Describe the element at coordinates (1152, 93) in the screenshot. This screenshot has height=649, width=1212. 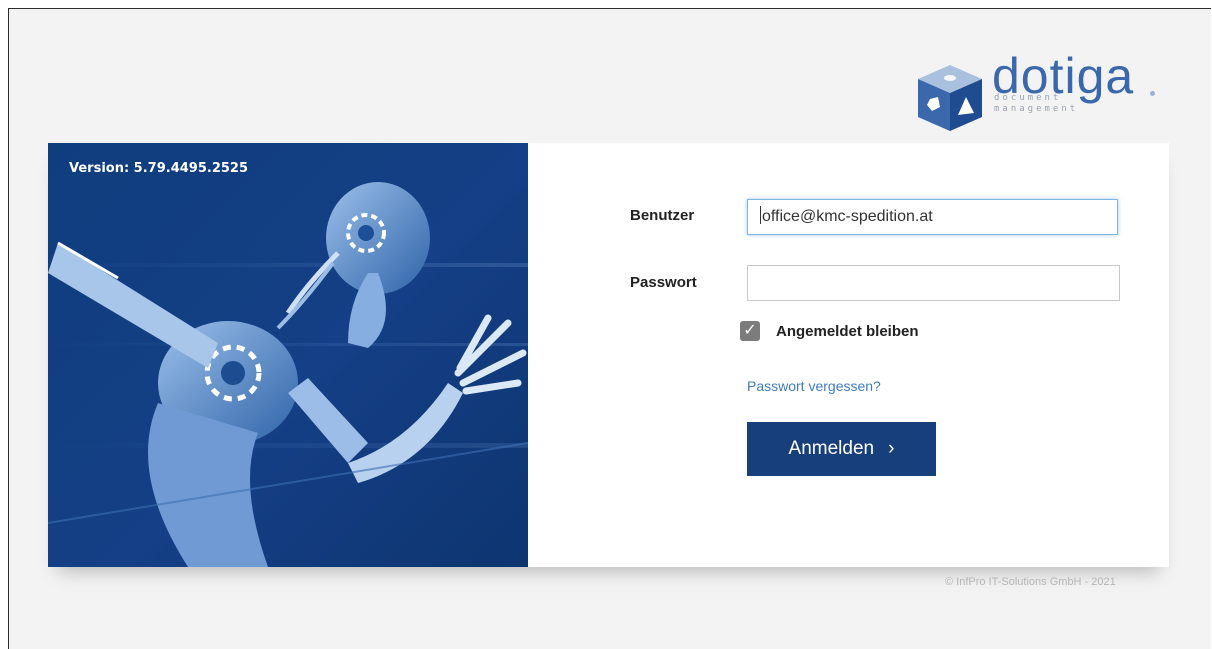
I see `brand-dot` at that location.